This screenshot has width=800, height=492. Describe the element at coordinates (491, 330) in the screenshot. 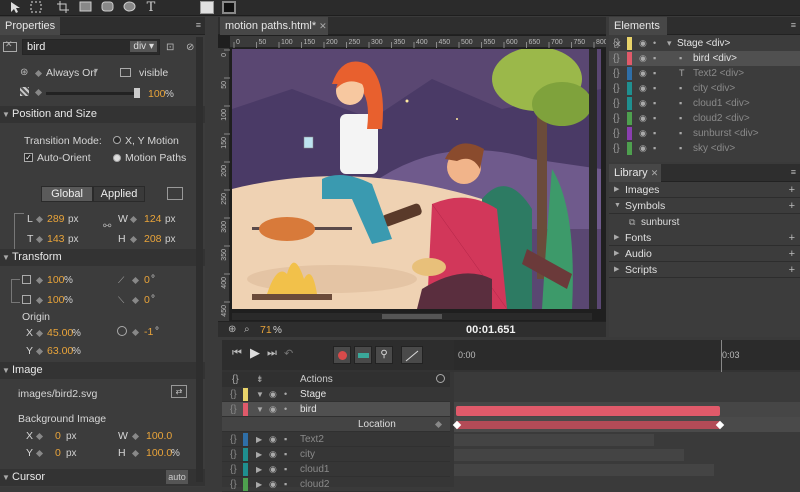

I see `current-time: 00:01.651` at that location.